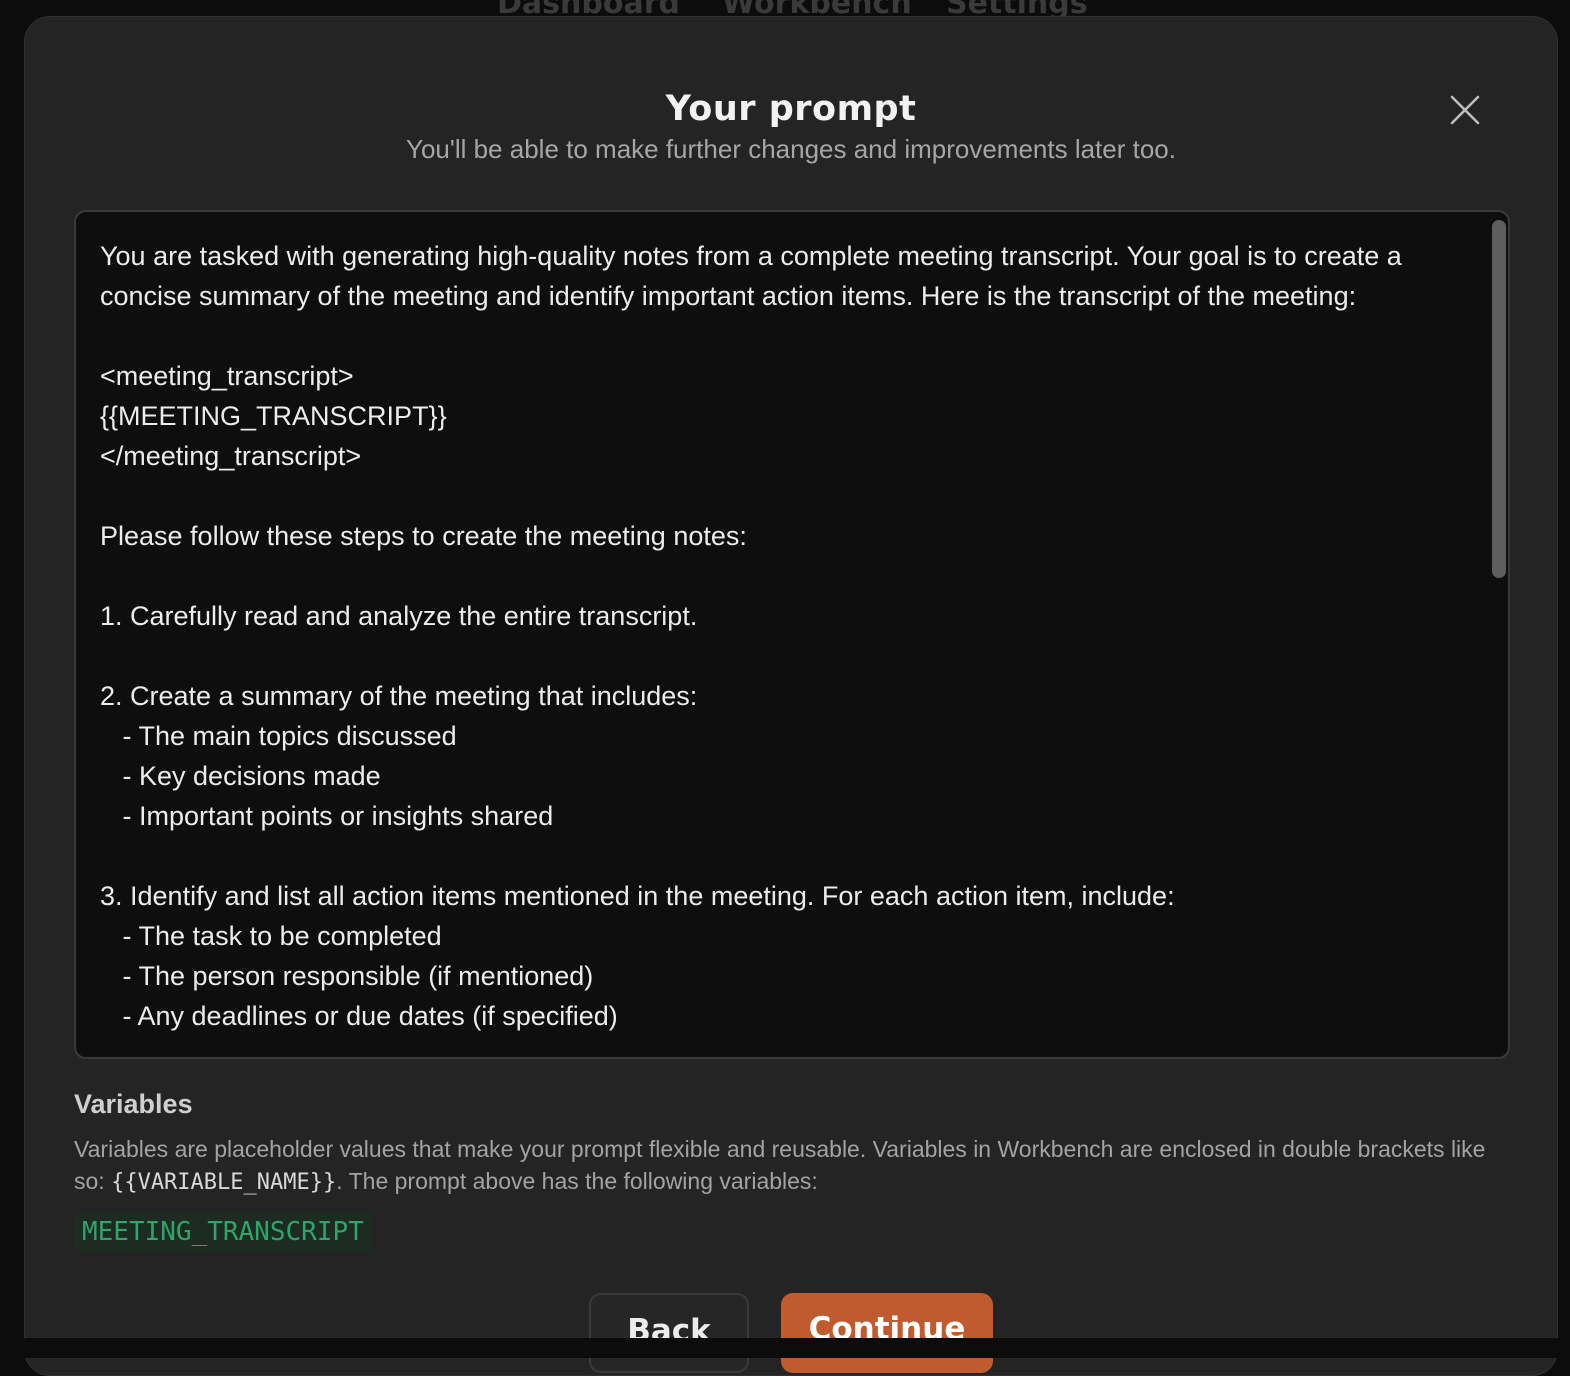  Describe the element at coordinates (669, 1333) in the screenshot. I see `back-button: Back` at that location.